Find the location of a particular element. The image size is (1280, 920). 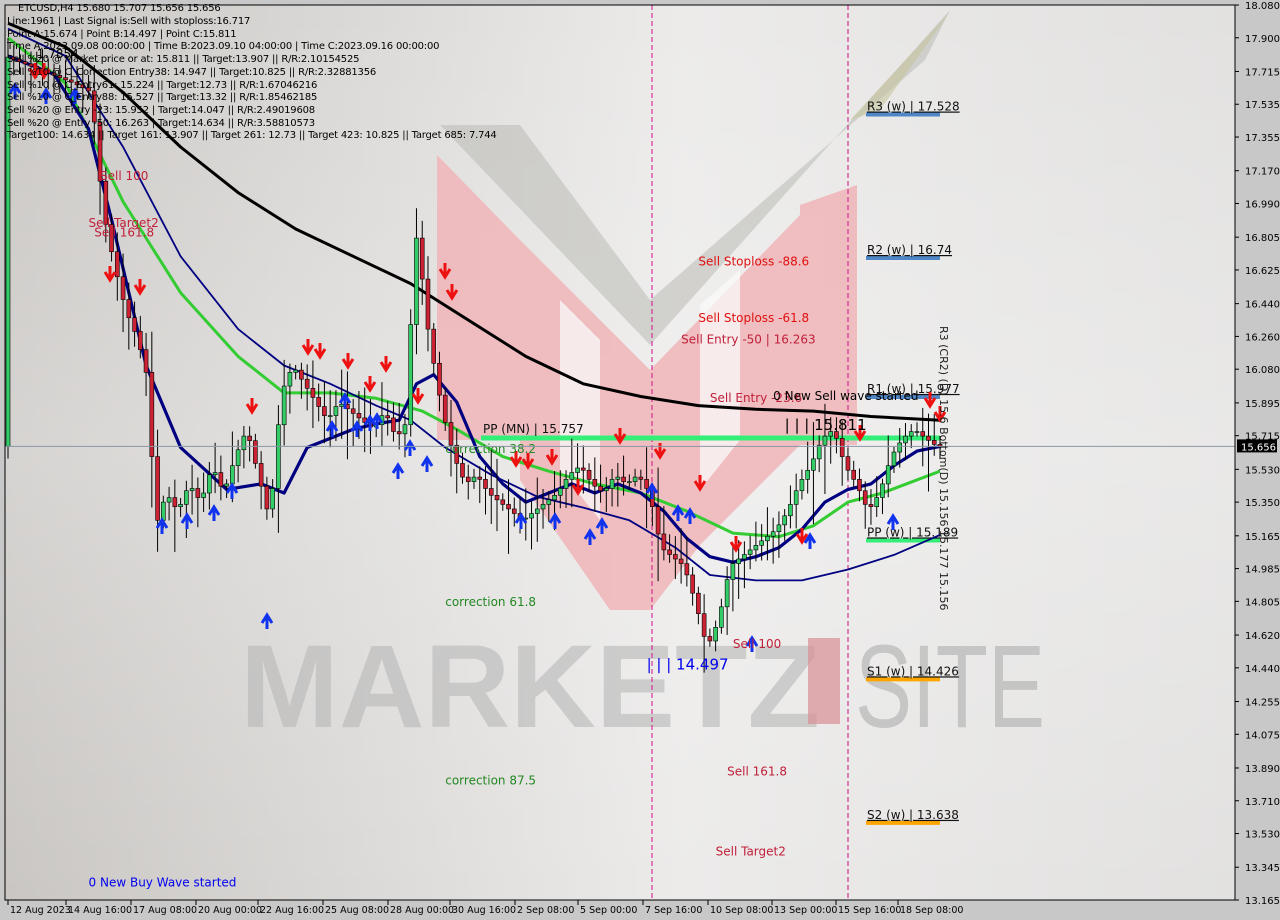

pivot-label: R3 (w) | 17.528 is located at coordinates (913, 107).